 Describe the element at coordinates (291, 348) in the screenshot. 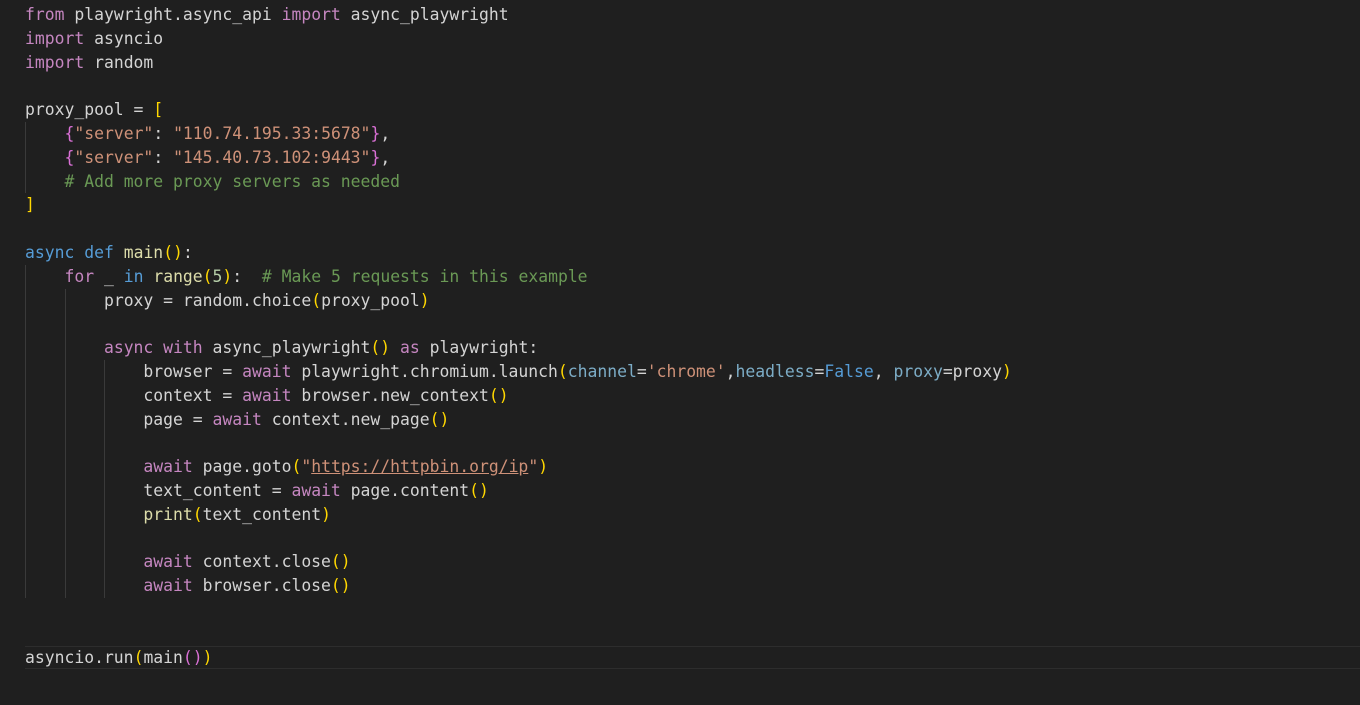

I see `code-token: async_playwright` at that location.